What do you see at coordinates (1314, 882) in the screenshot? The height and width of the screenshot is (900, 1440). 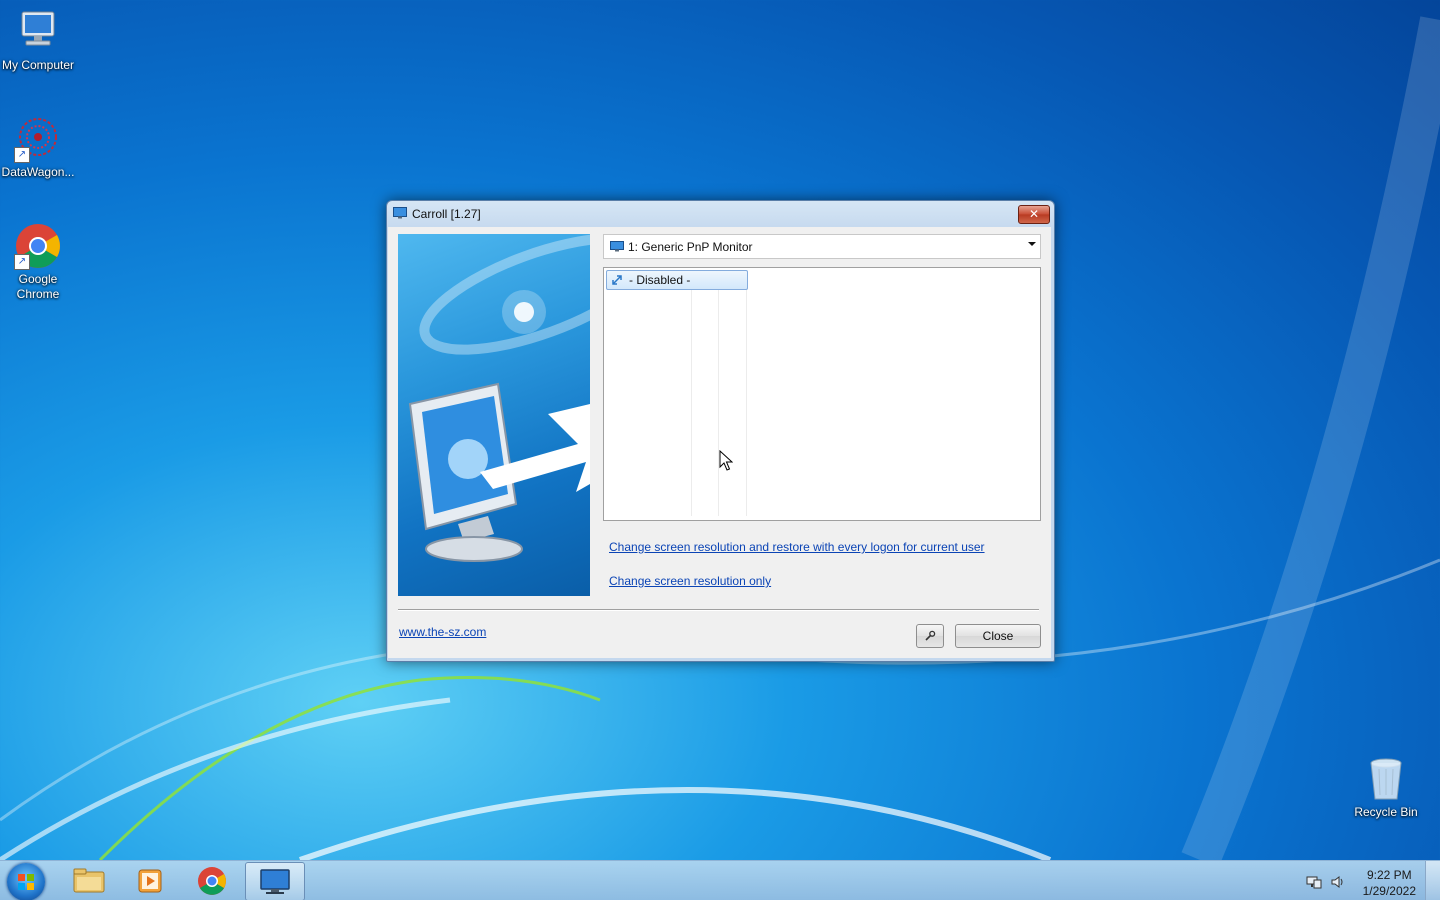 I see `network-icon` at bounding box center [1314, 882].